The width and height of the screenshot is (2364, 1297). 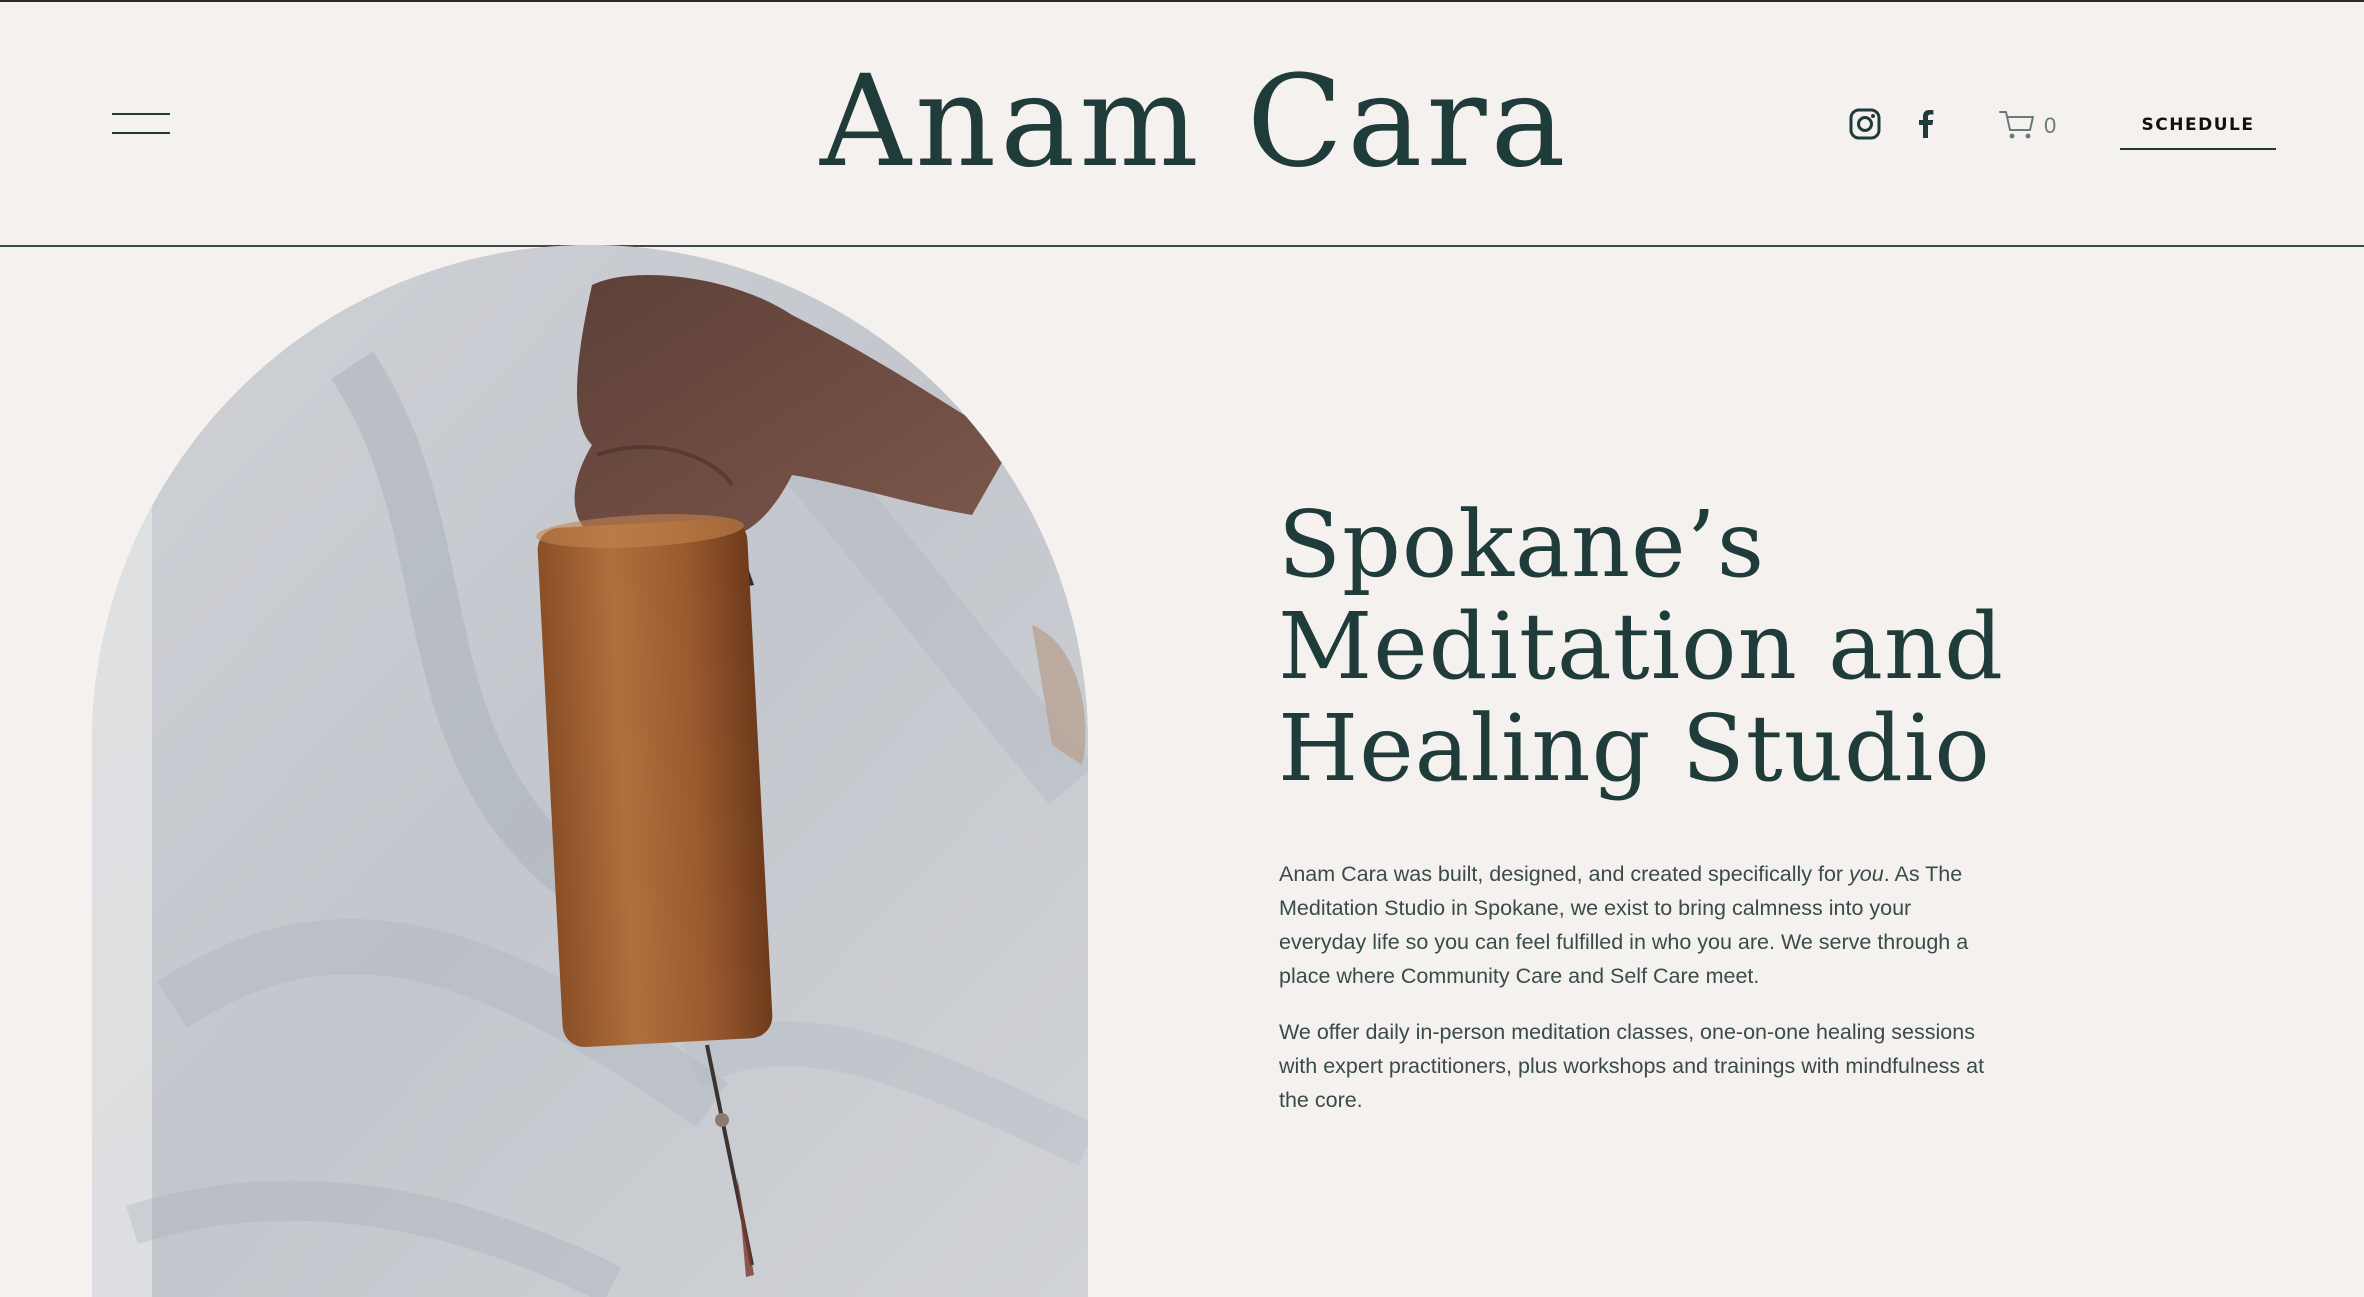 I want to click on hero-heading-line: Meditation and, so click(x=1641, y=646).